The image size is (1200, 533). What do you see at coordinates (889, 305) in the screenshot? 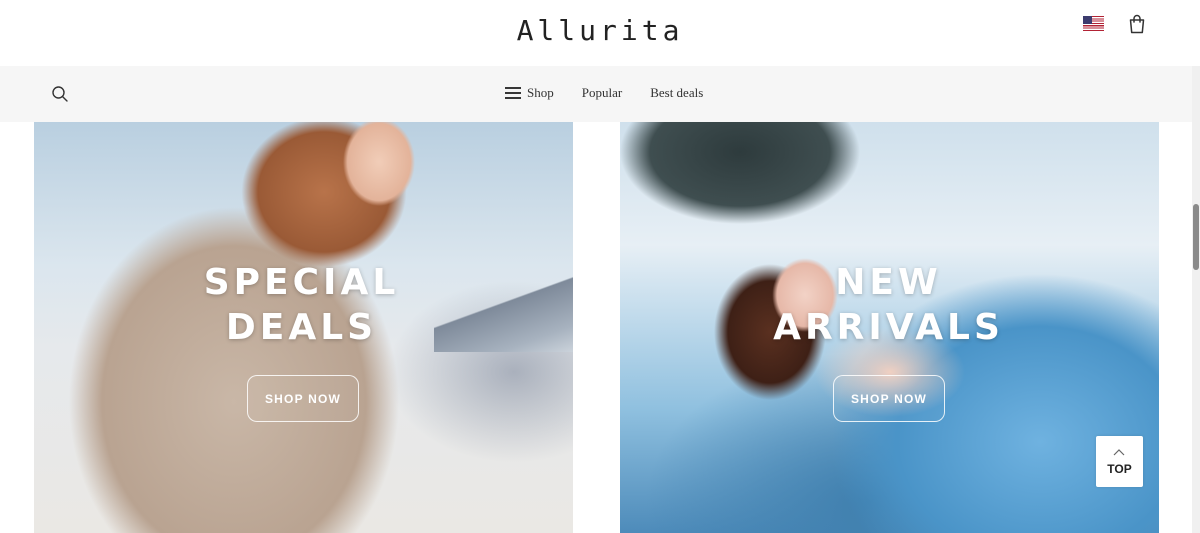
I see `banner-title: NEW ARRIVALS` at bounding box center [889, 305].